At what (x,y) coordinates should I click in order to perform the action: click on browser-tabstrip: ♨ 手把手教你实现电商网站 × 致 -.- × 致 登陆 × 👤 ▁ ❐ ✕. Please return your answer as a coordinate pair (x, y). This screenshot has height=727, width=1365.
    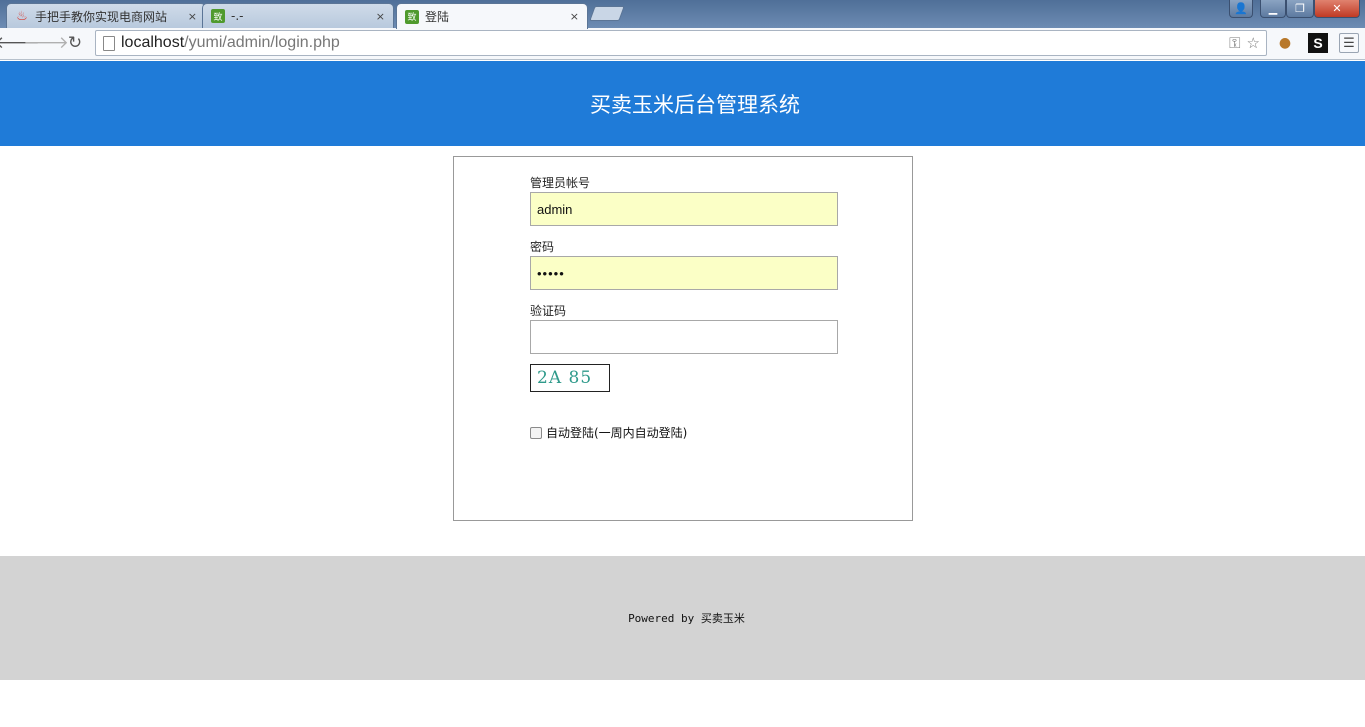
    Looking at the image, I should click on (682, 14).